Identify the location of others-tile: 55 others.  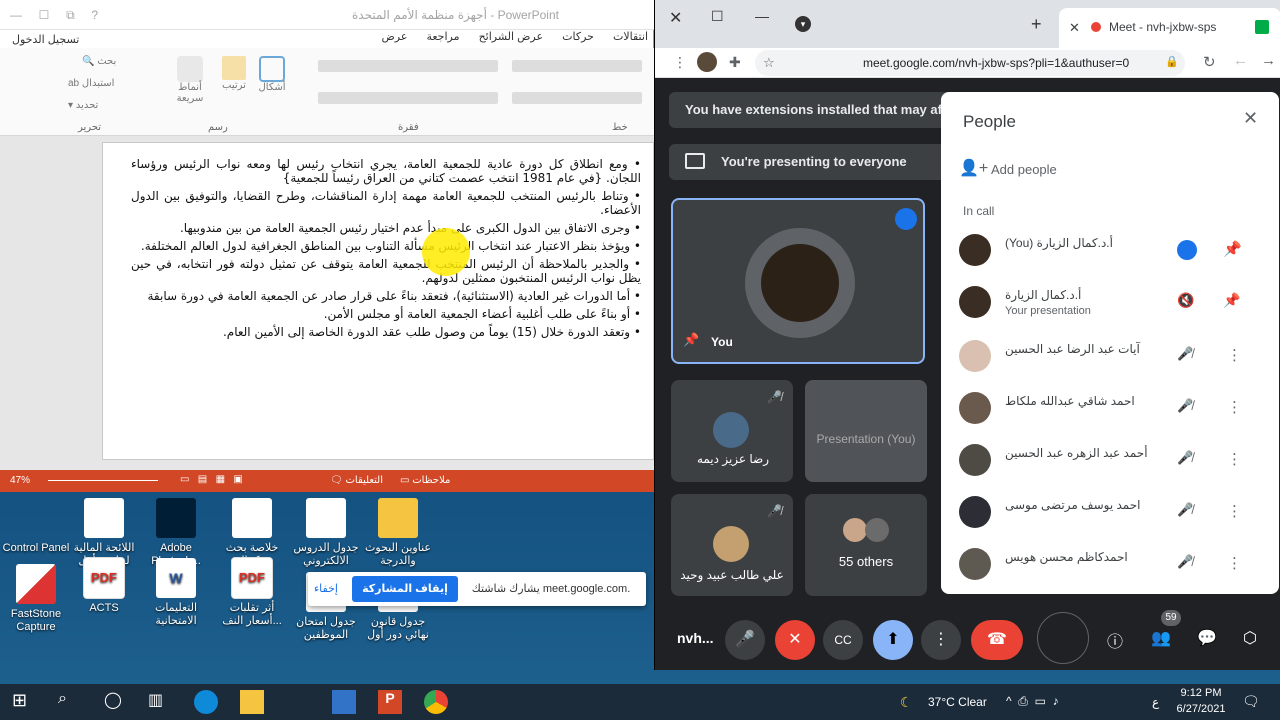
(866, 545).